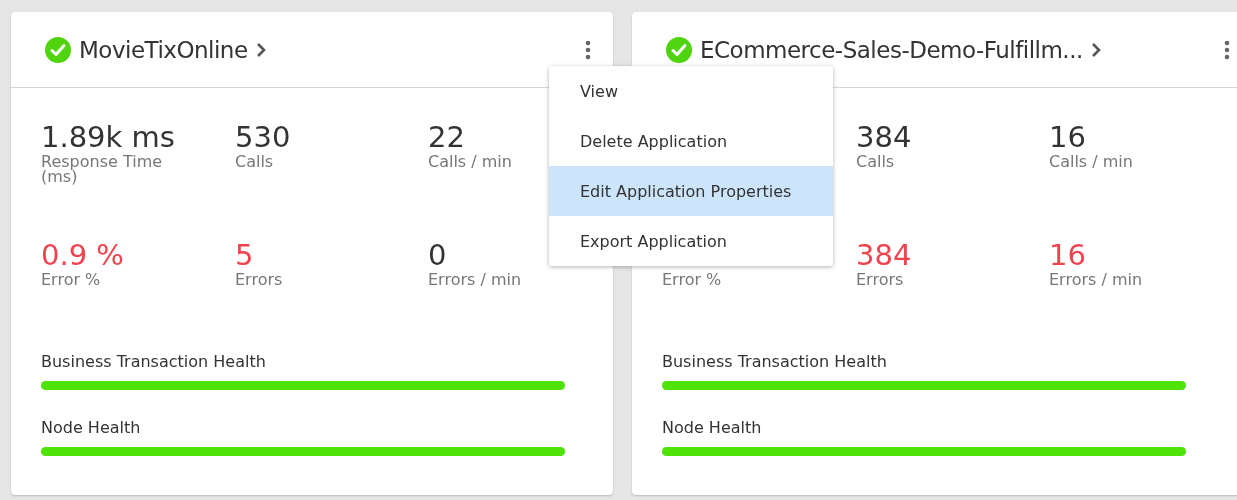 The height and width of the screenshot is (500, 1237). What do you see at coordinates (102, 169) in the screenshot?
I see `metric-label: Response Time (ms)` at bounding box center [102, 169].